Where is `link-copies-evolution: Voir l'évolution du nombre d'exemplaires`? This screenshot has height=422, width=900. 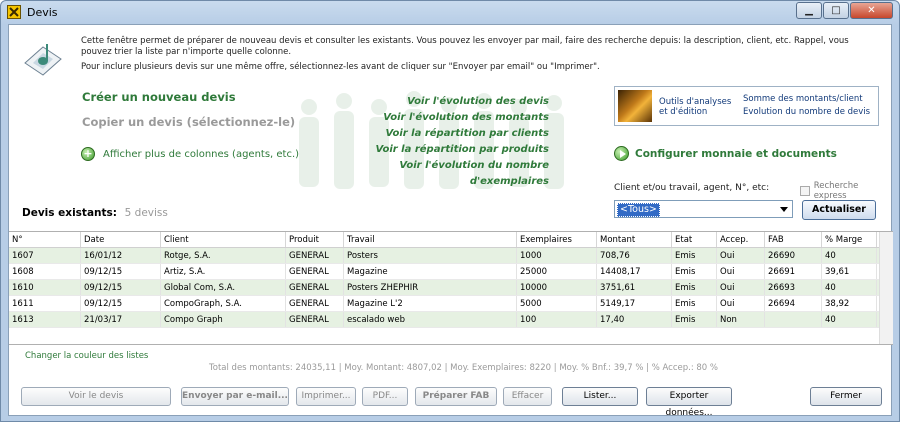 link-copies-evolution: Voir l'évolution du nombre d'exemplaires is located at coordinates (444, 174).